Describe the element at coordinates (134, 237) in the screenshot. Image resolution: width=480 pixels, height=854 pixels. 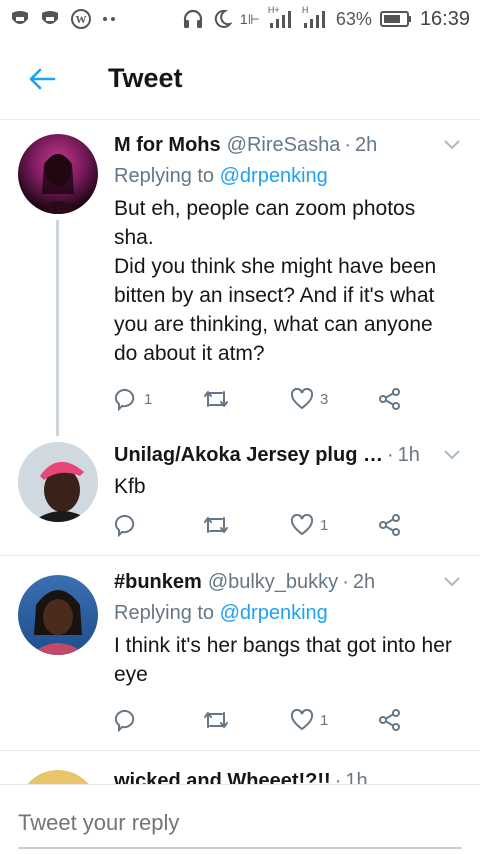
I see `tweet-text-line: sha.` at that location.